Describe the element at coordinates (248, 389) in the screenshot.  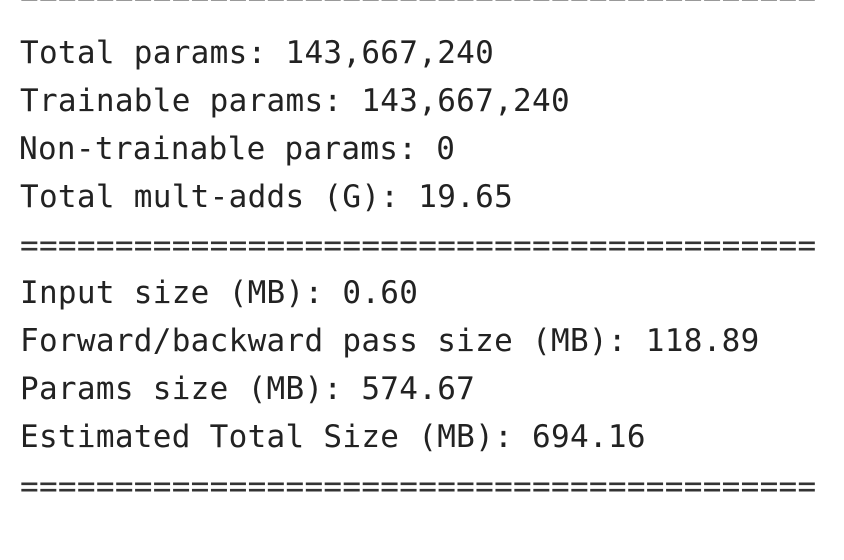
I see `params-size-line: Params size (MB): 574.67` at that location.